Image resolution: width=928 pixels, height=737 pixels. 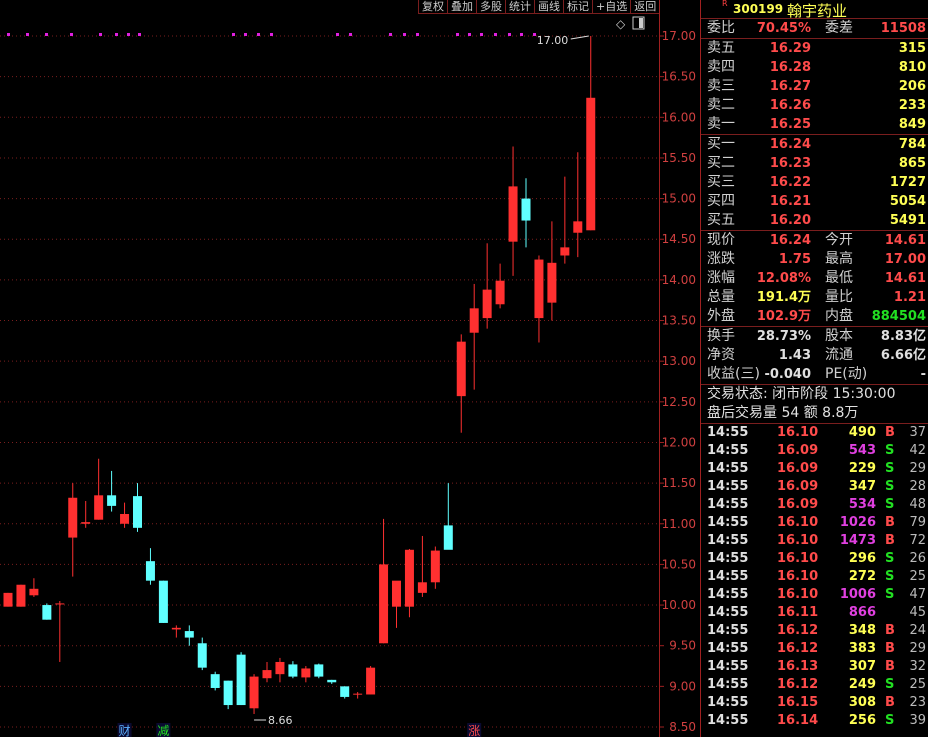 I want to click on tick-side: S, so click(x=890, y=468).